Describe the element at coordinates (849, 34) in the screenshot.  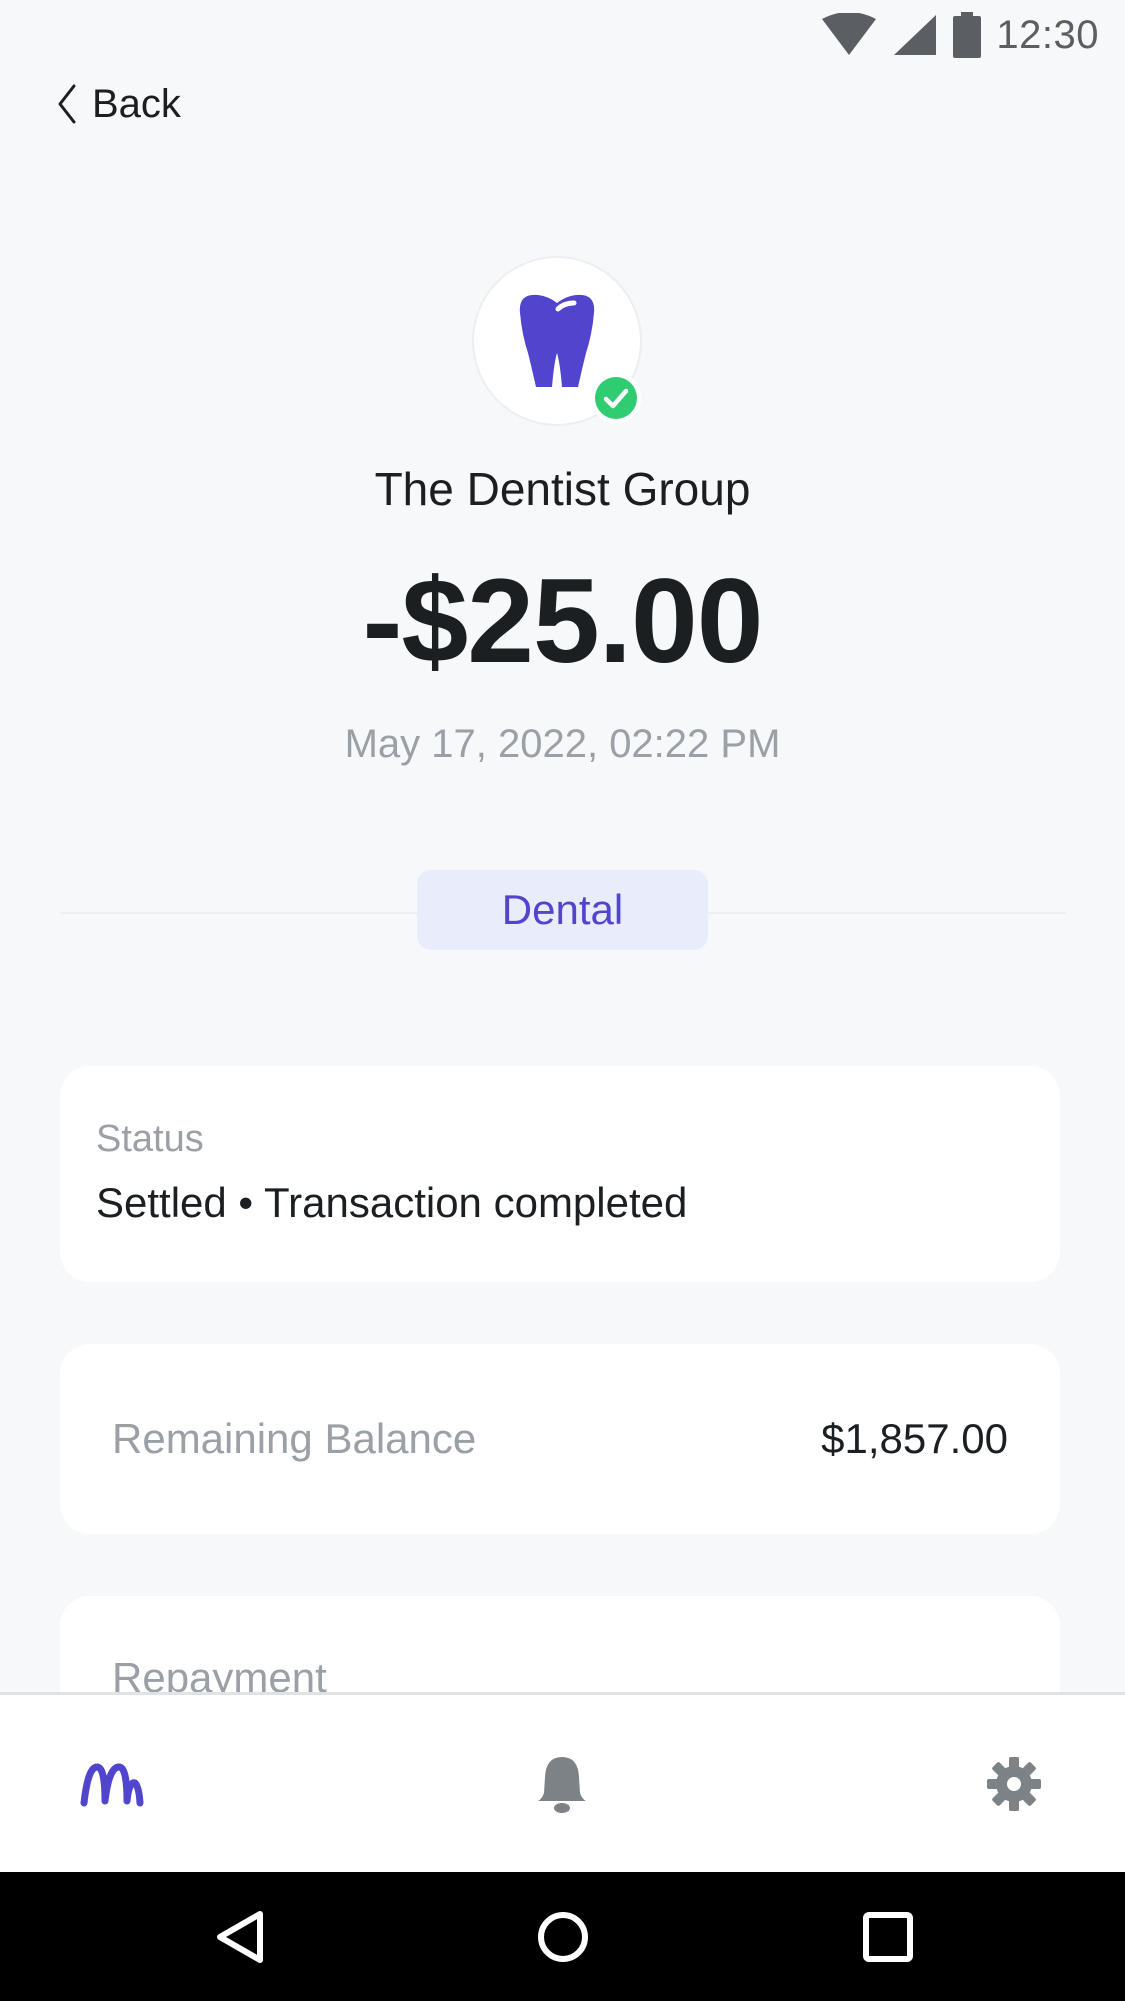
I see `wifi-icon` at that location.